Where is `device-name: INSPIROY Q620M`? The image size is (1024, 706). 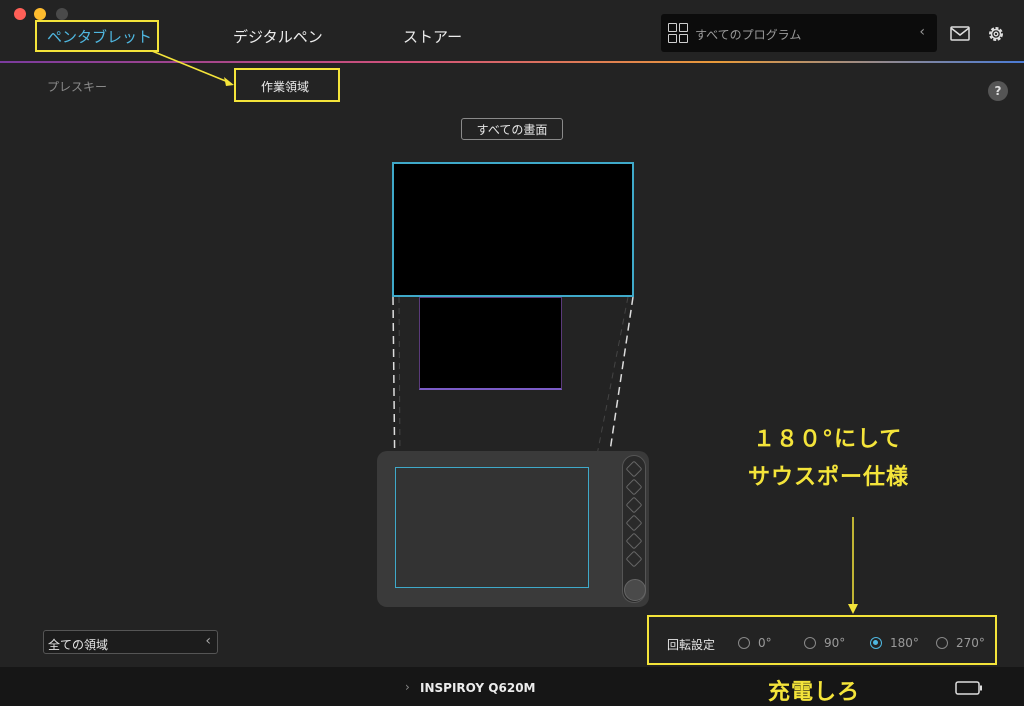 device-name: INSPIROY Q620M is located at coordinates (477, 688).